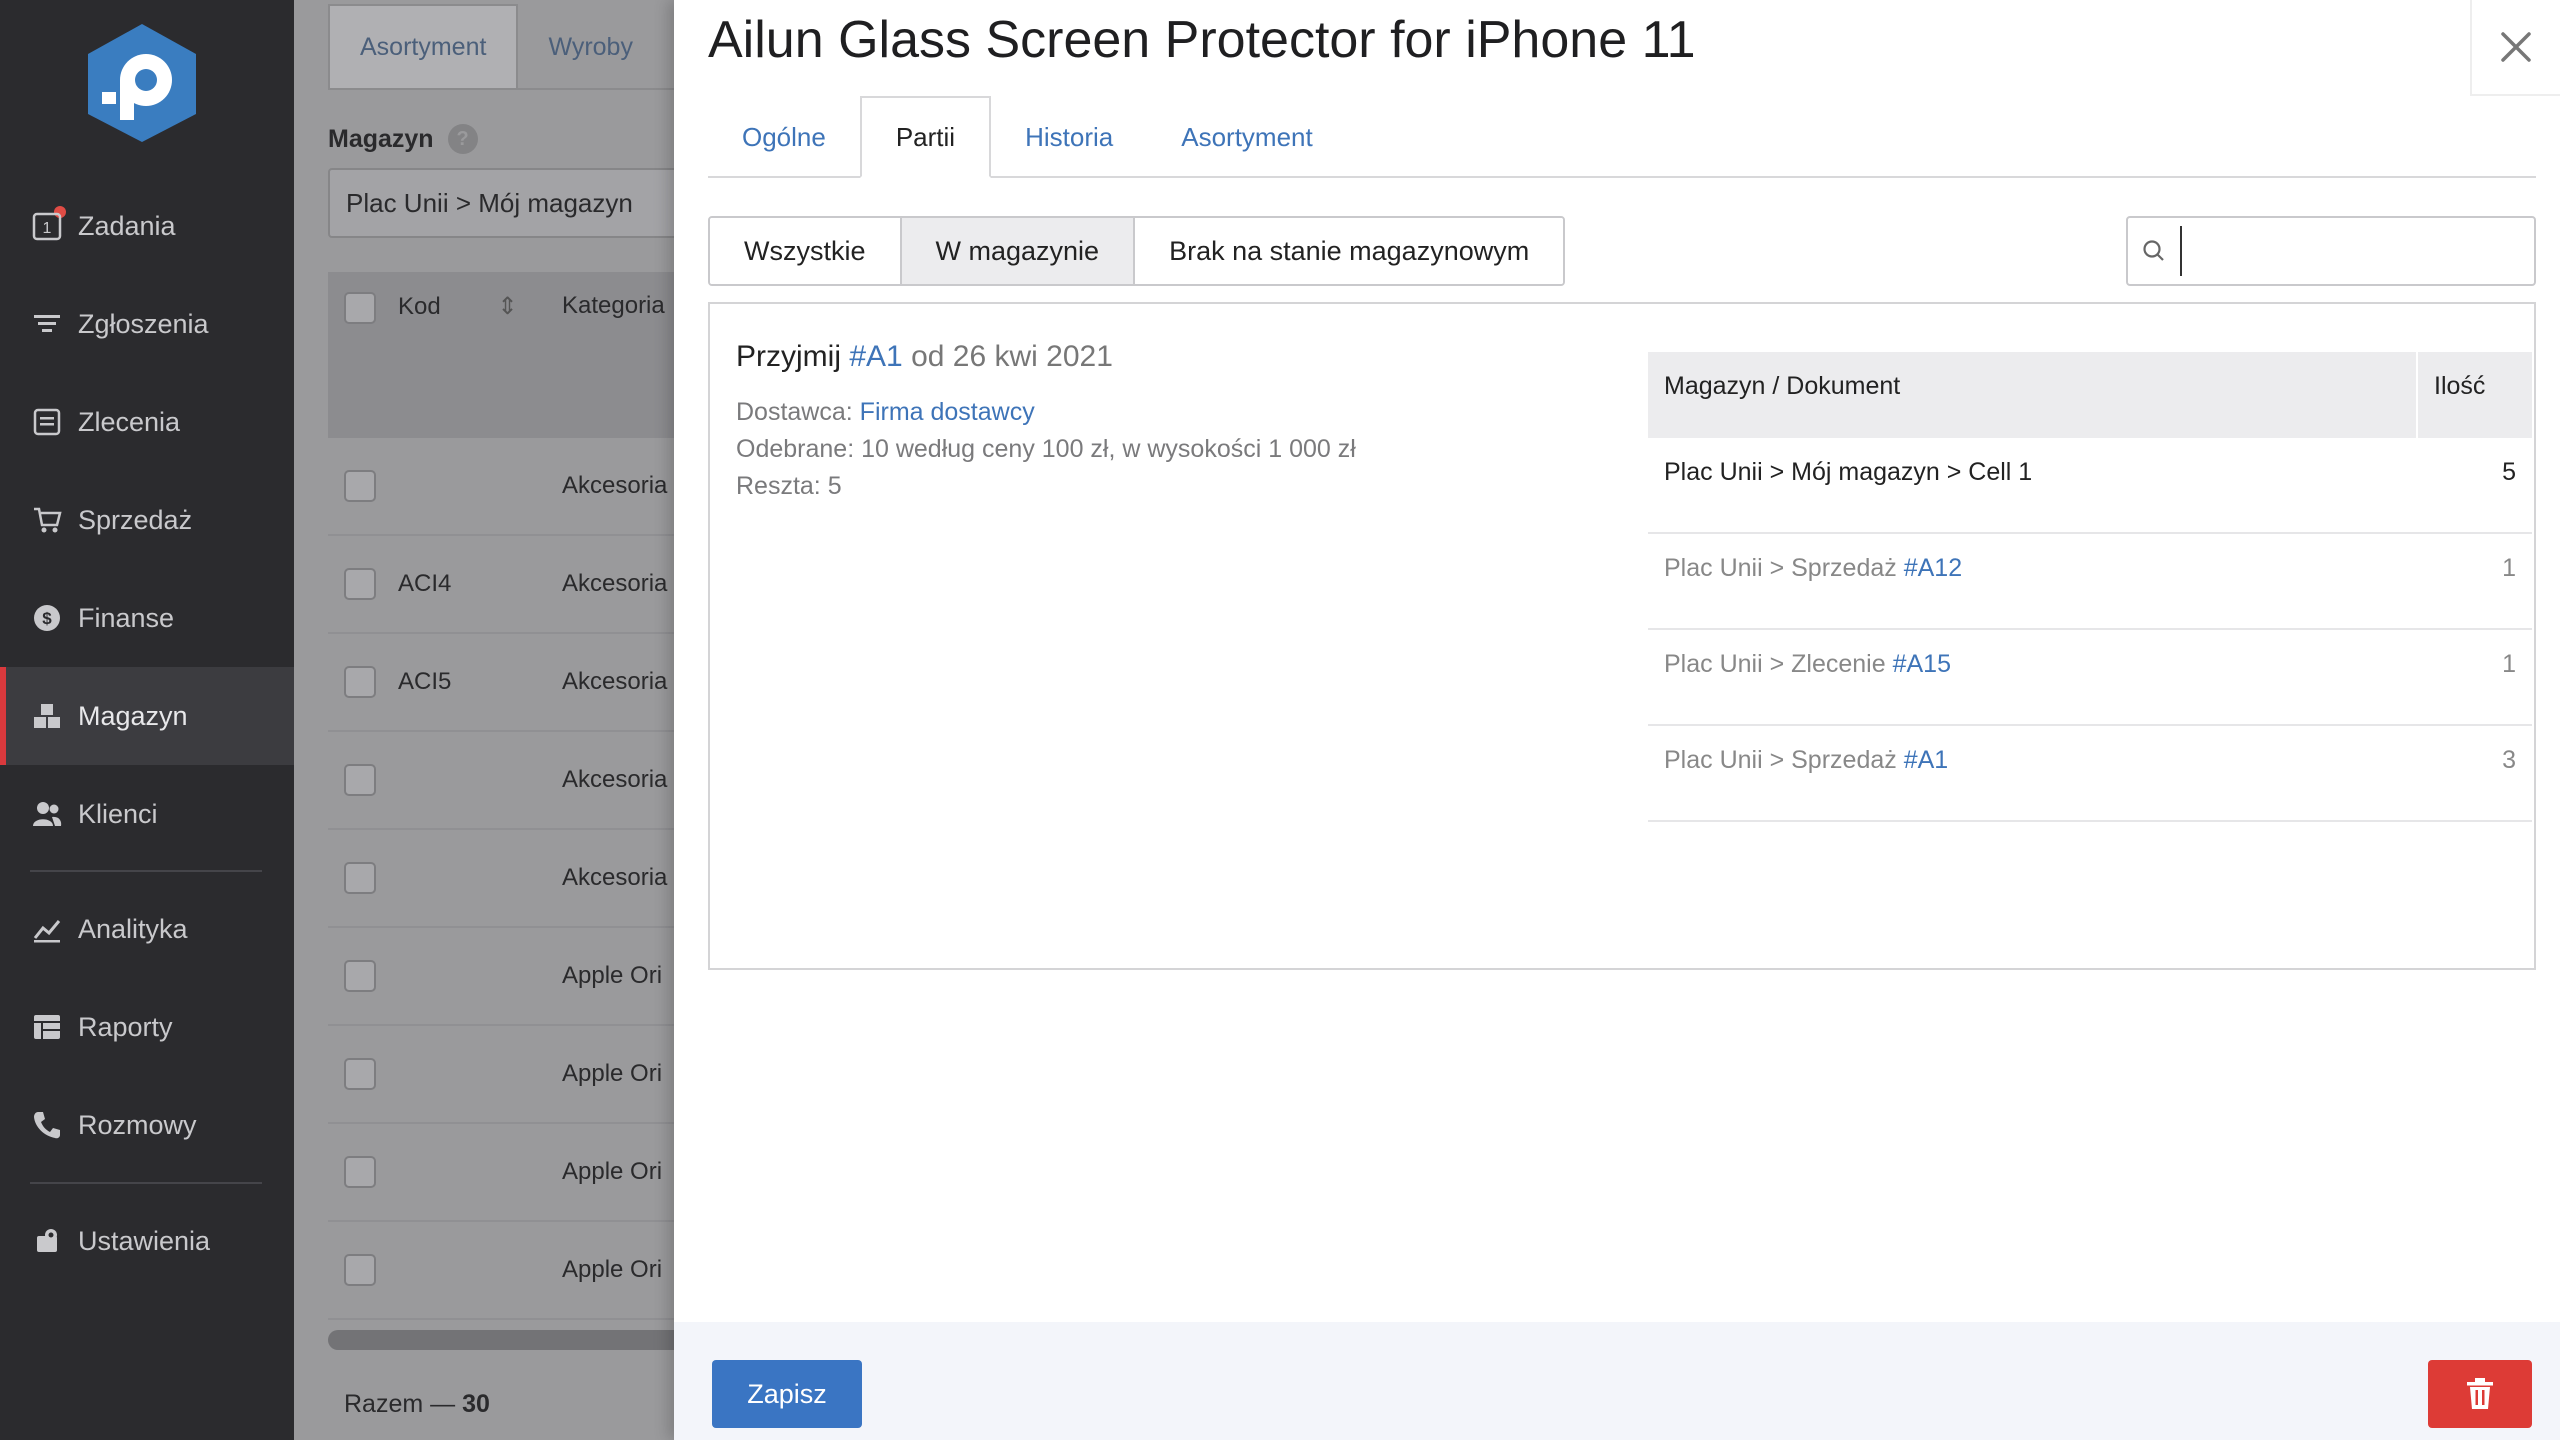 Image resolution: width=2560 pixels, height=1440 pixels. What do you see at coordinates (501, 585) in the screenshot?
I see `table-row: ACI4 Akcesoria` at bounding box center [501, 585].